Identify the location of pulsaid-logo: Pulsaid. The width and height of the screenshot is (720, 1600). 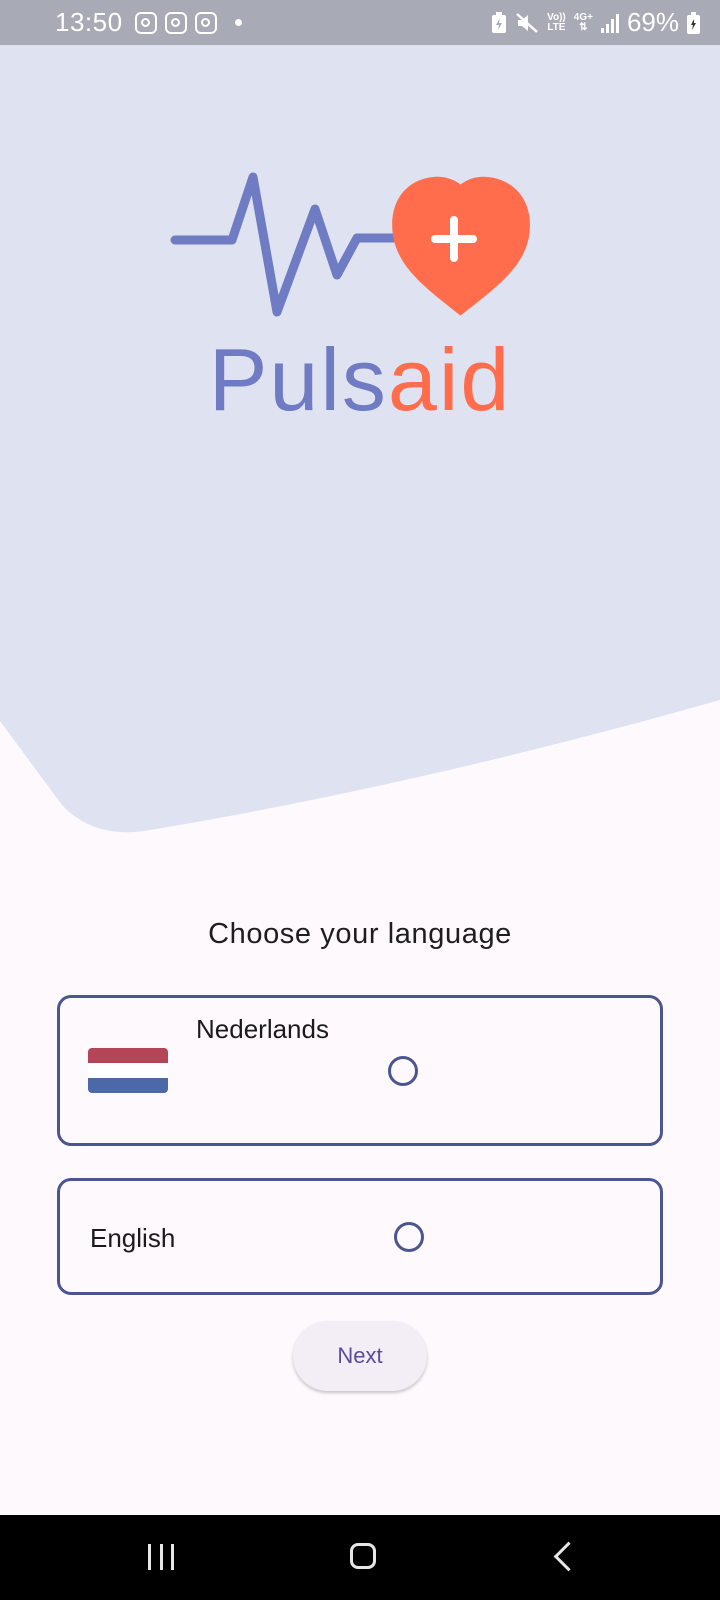
(350, 300).